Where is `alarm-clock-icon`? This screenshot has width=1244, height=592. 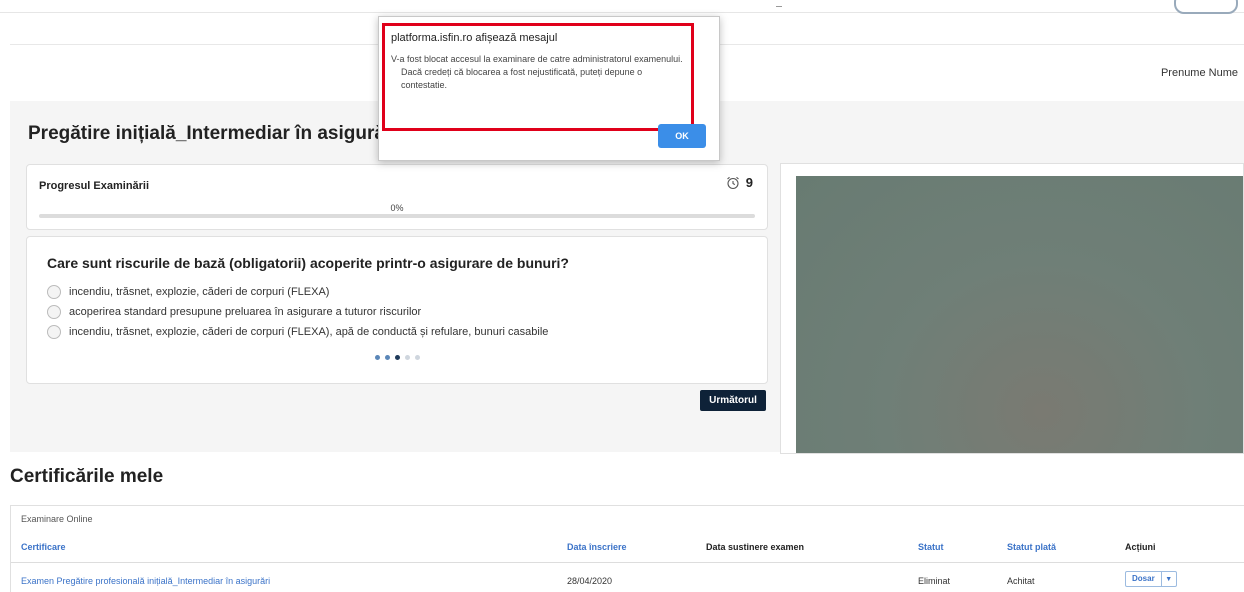 alarm-clock-icon is located at coordinates (733, 183).